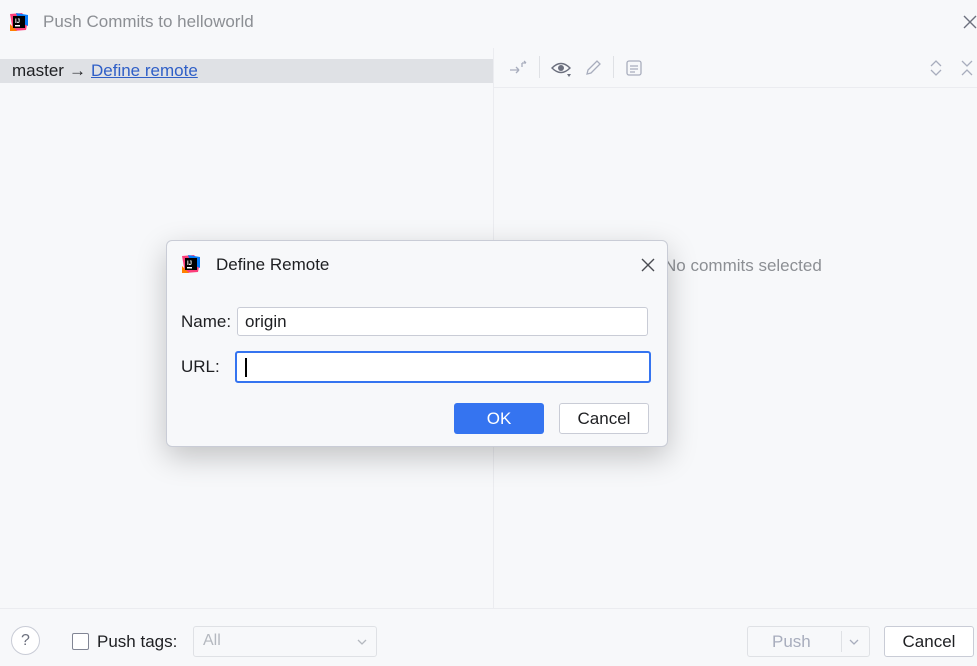 Image resolution: width=977 pixels, height=666 pixels. What do you see at coordinates (285, 641) in the screenshot?
I see `push-tags-select: All` at bounding box center [285, 641].